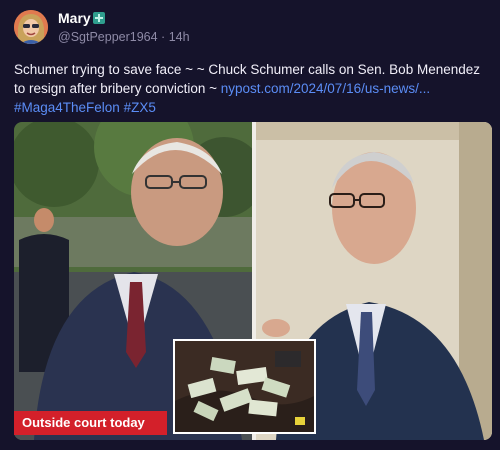 This screenshot has width=500, height=450. I want to click on hashtag-link: #Maga4TheFelon, so click(67, 107).